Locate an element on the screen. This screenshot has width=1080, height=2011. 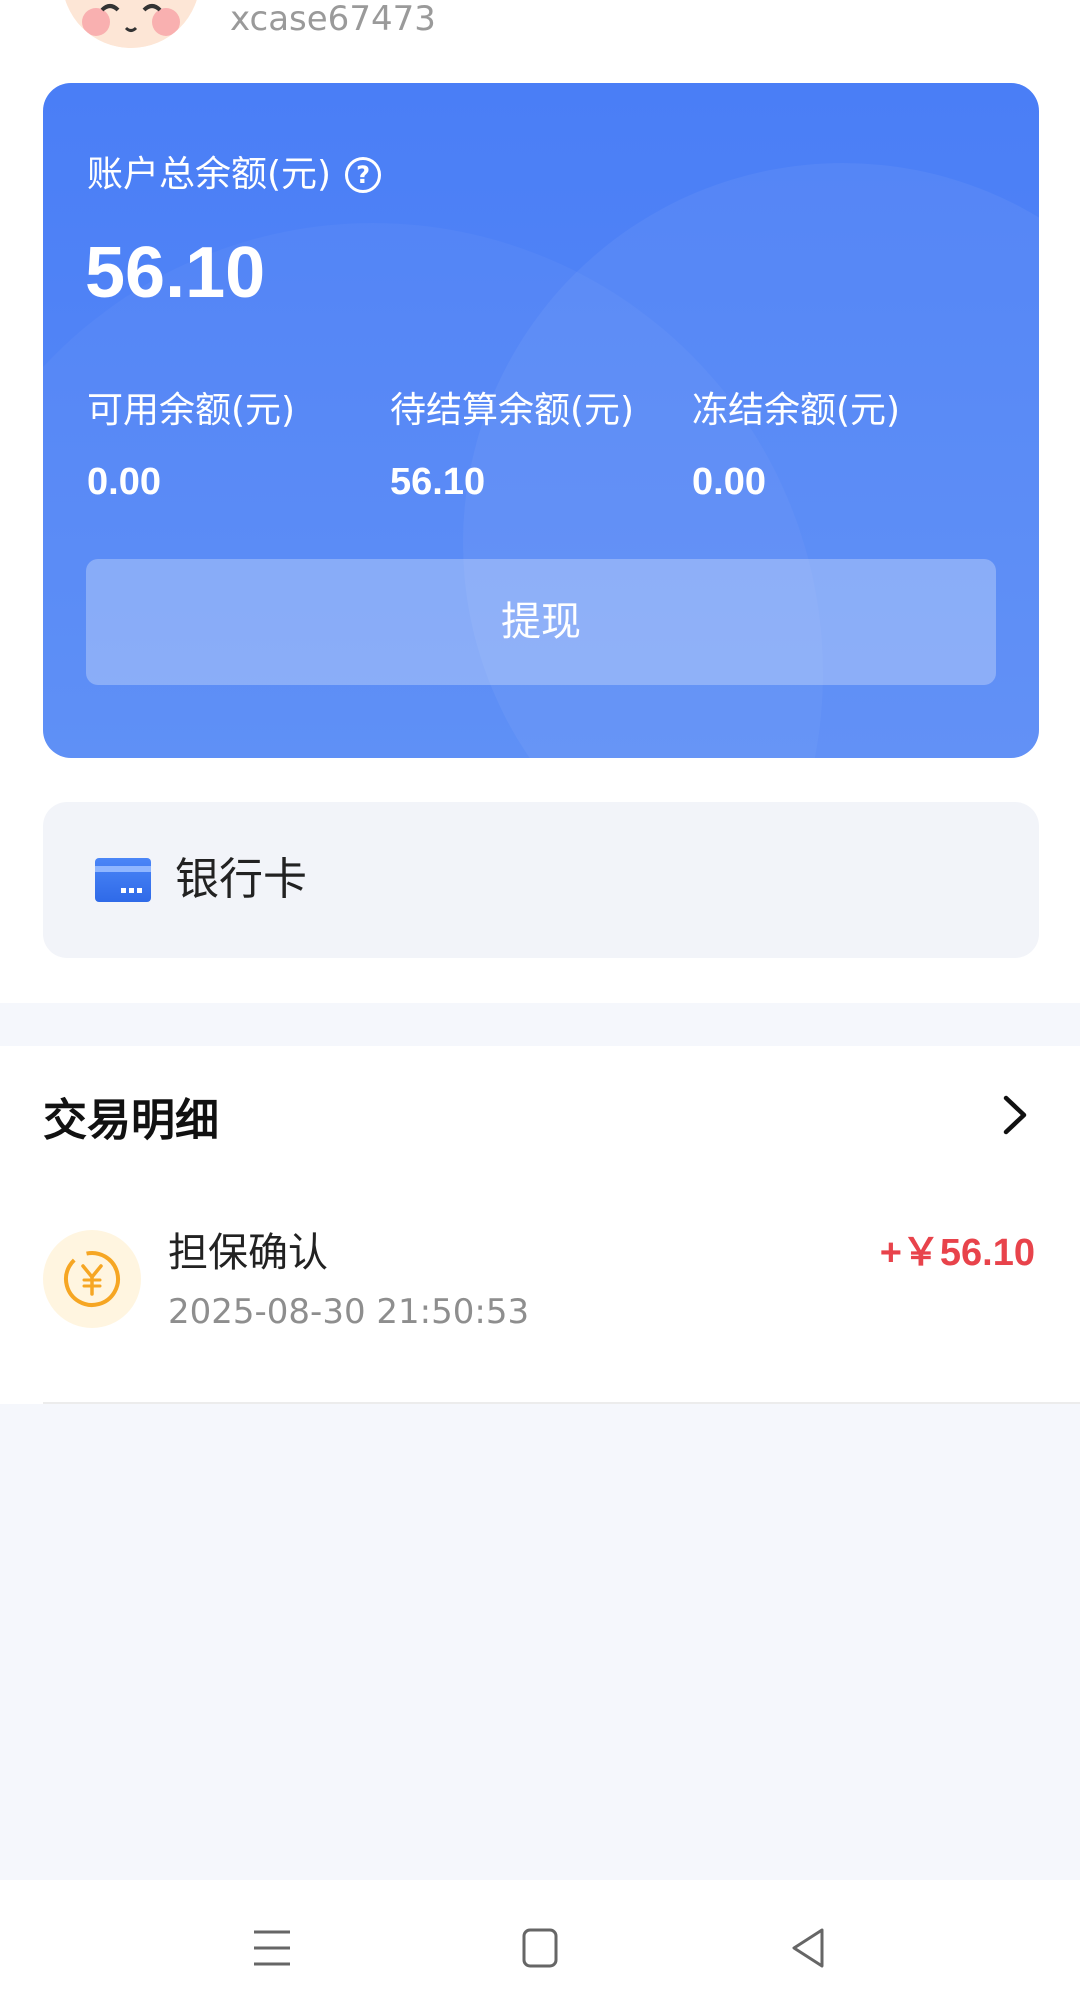
pending-balance-label: 待结算余额(元) is located at coordinates (512, 410).